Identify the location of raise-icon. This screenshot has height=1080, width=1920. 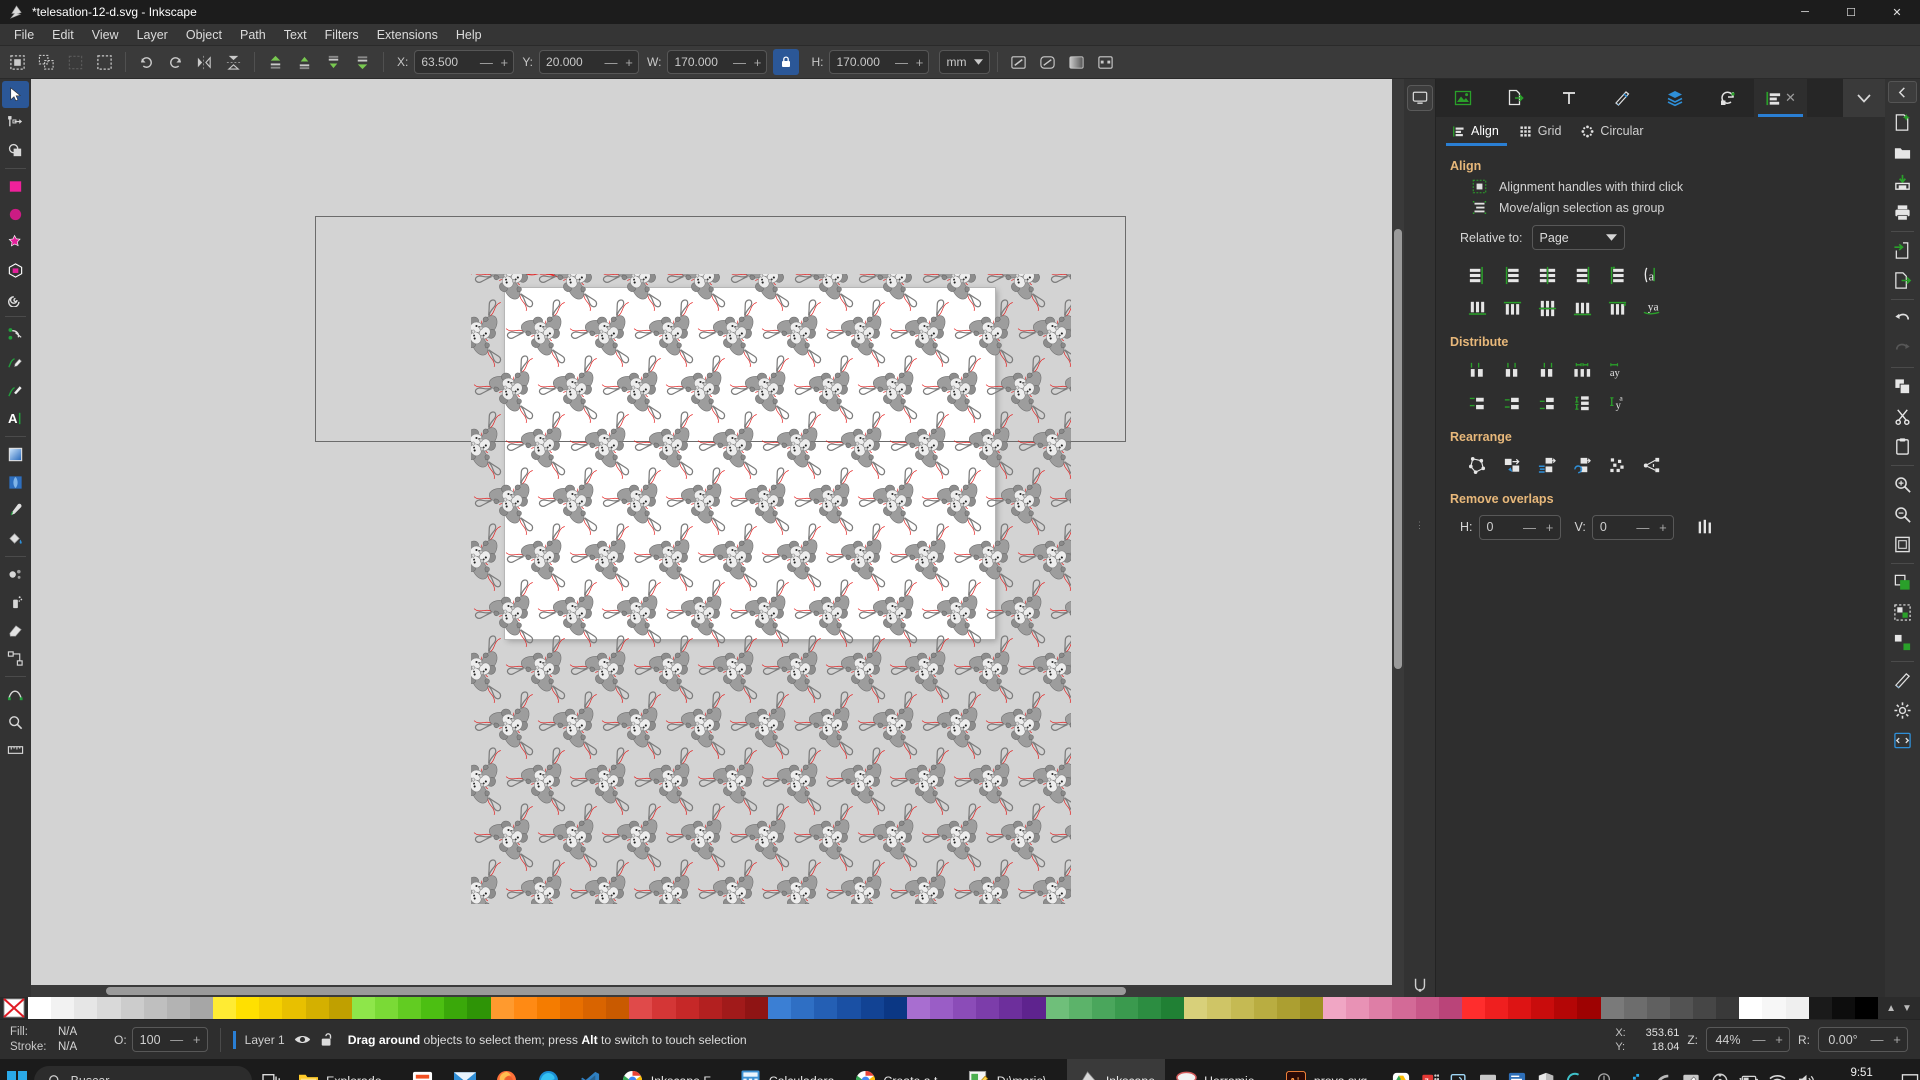
(304, 62).